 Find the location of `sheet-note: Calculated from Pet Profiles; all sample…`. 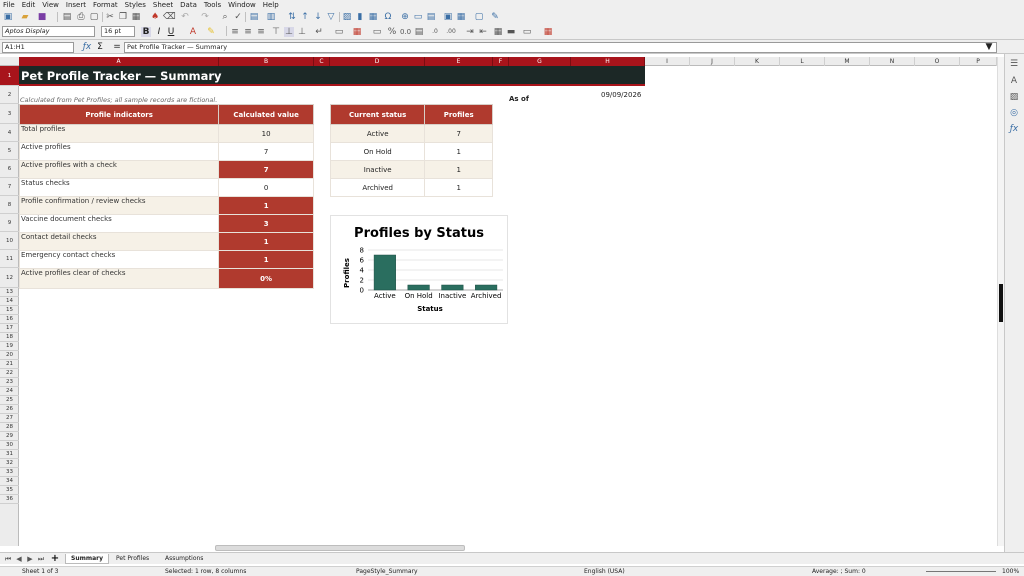

sheet-note: Calculated from Pet Profiles; all sample… is located at coordinates (118, 100).